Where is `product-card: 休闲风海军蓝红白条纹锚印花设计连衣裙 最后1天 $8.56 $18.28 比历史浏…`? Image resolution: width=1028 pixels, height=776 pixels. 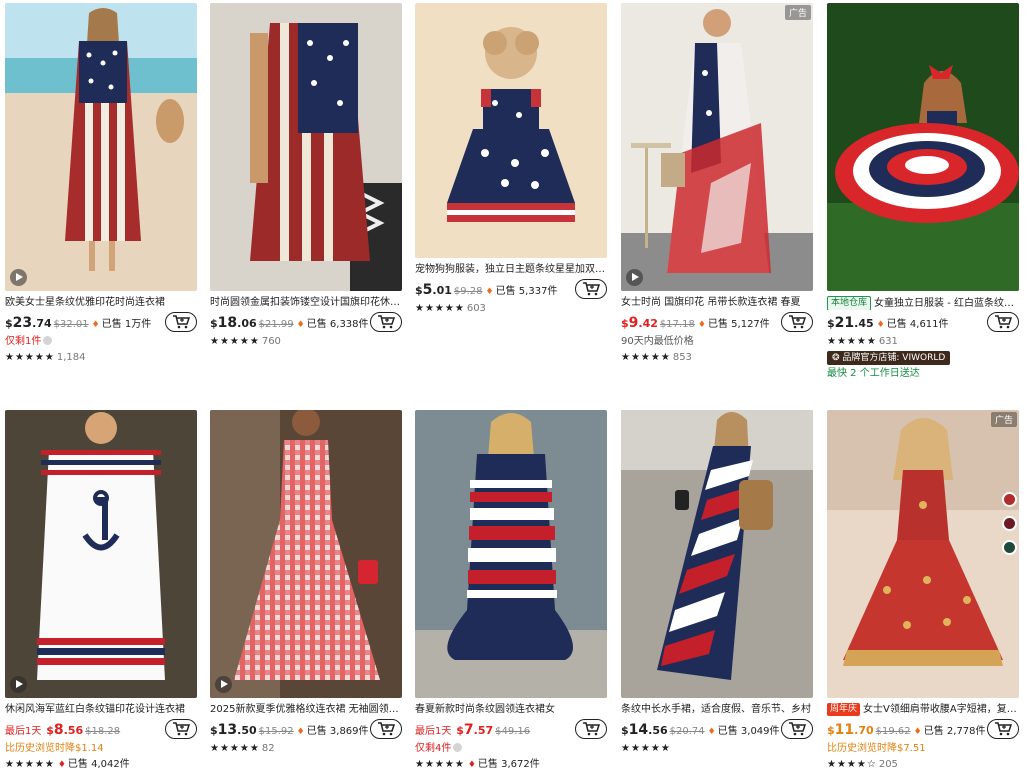 product-card: 休闲风海军蓝红白条纹锚印花设计连衣裙 最后1天 $8.56 $18.28 比历史浏… is located at coordinates (101, 591).